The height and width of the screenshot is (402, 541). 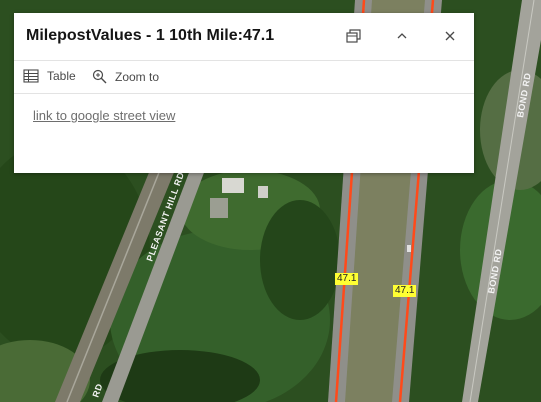 I want to click on street-view-link: link to google street view, so click(x=104, y=115).